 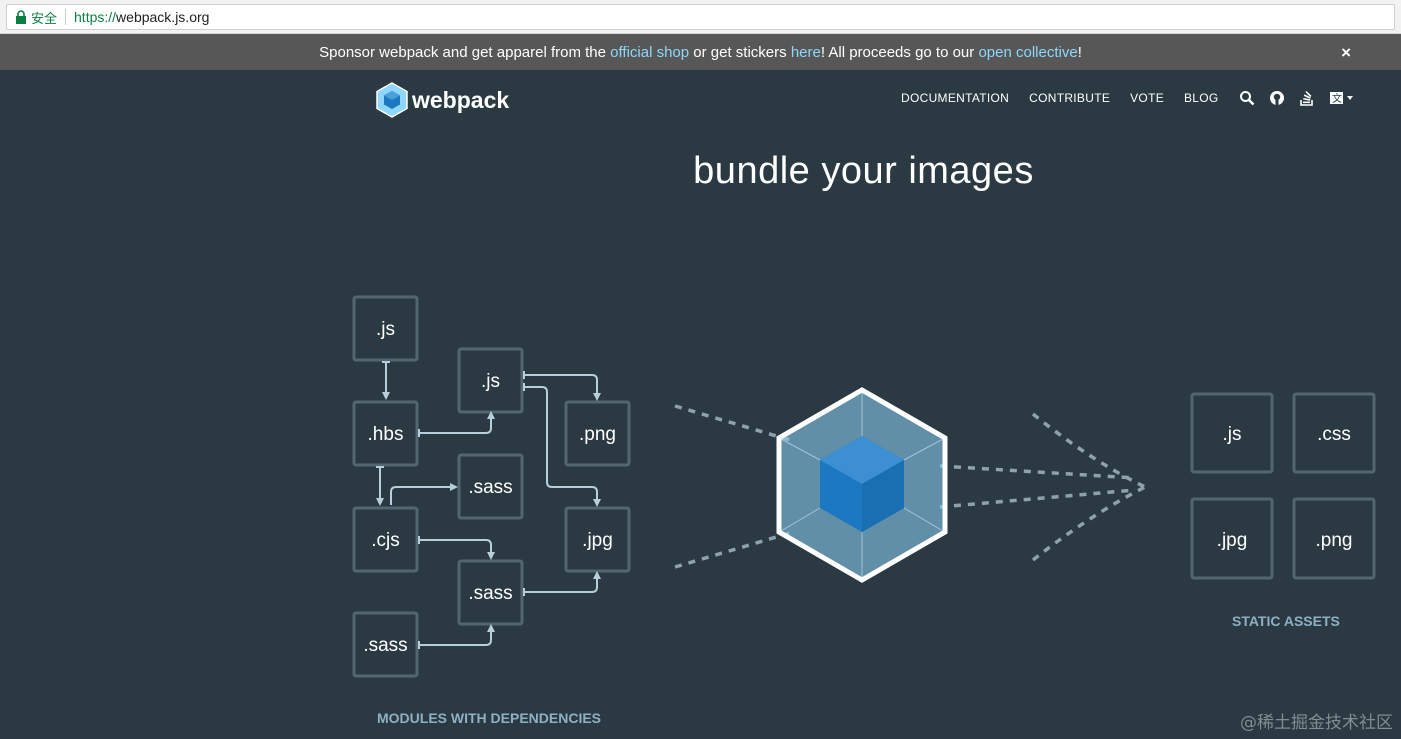 I want to click on asset-box: .css, so click(x=1334, y=433).